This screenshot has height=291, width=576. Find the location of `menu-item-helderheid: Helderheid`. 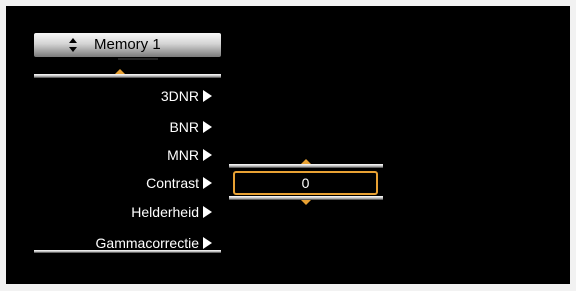

menu-item-helderheid: Helderheid is located at coordinates (171, 212).